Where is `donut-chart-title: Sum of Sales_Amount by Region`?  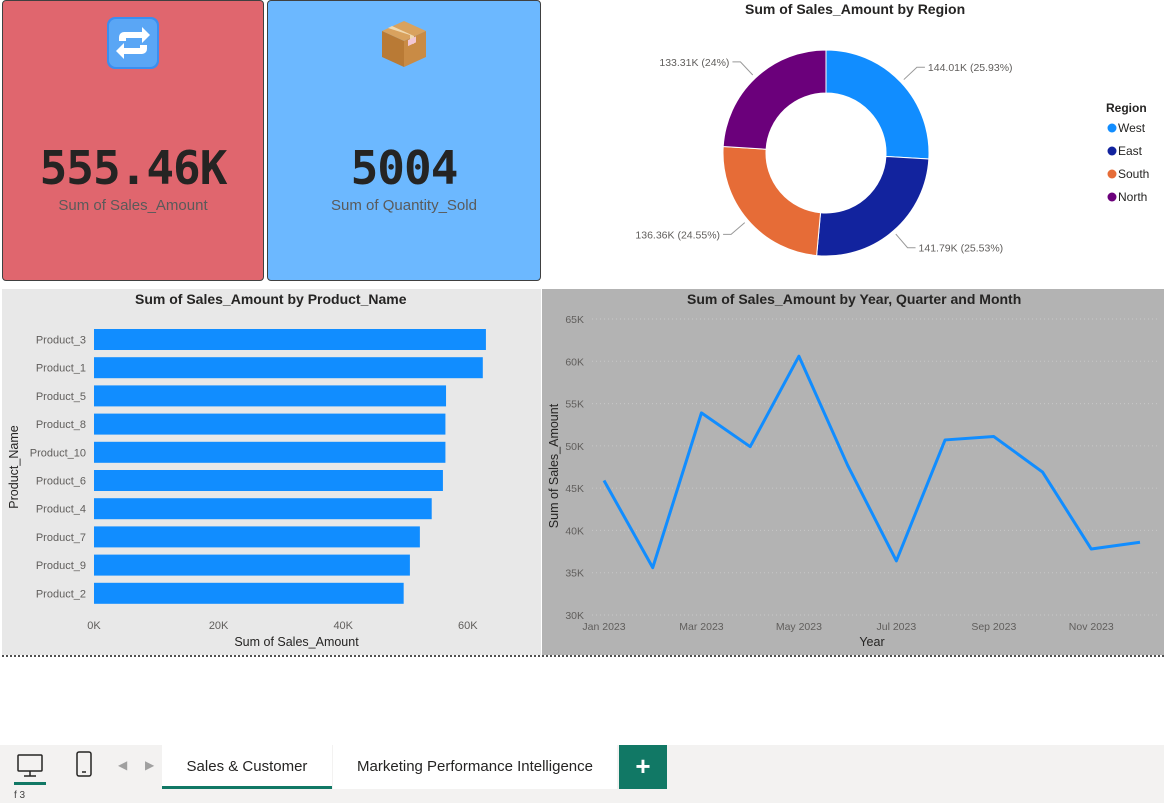
donut-chart-title: Sum of Sales_Amount by Region is located at coordinates (855, 9).